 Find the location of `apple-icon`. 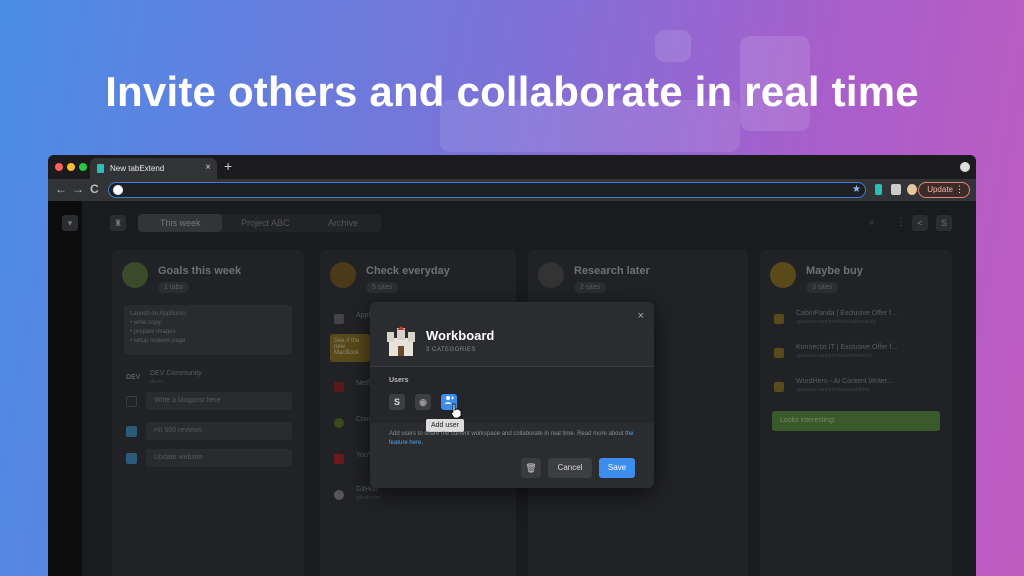

apple-icon is located at coordinates (339, 319).